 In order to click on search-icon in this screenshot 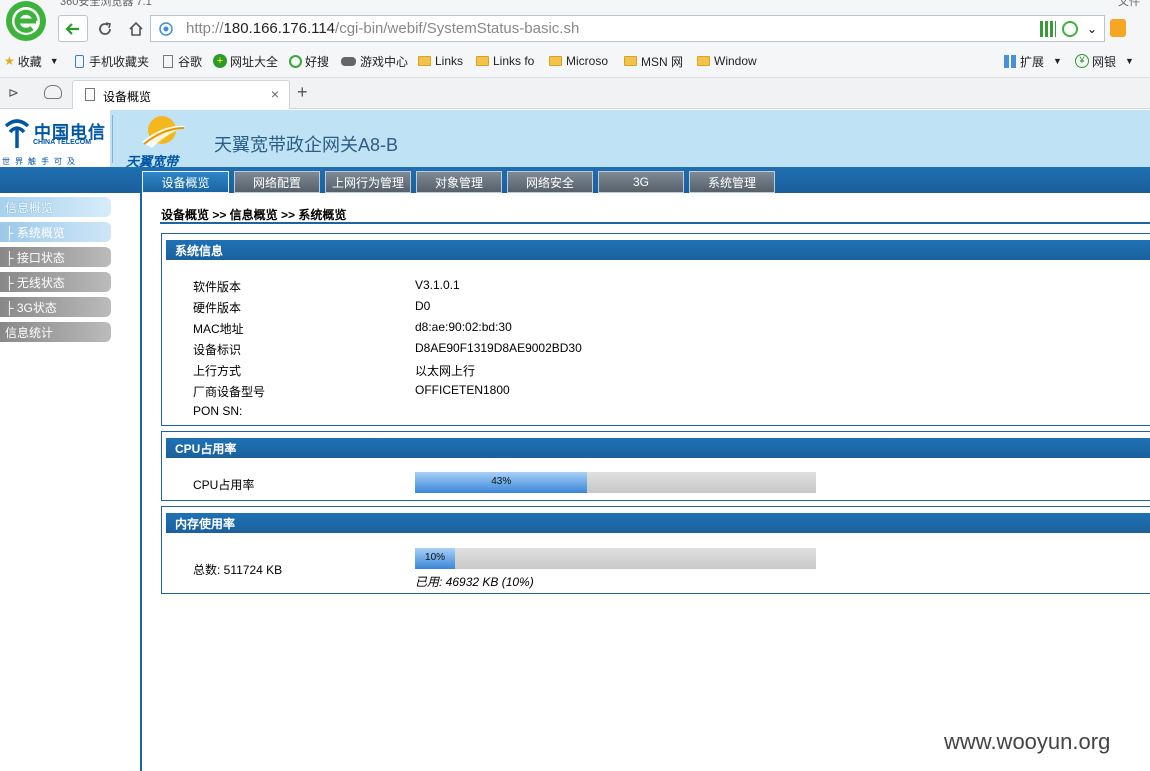, I will do `click(295, 61)`.